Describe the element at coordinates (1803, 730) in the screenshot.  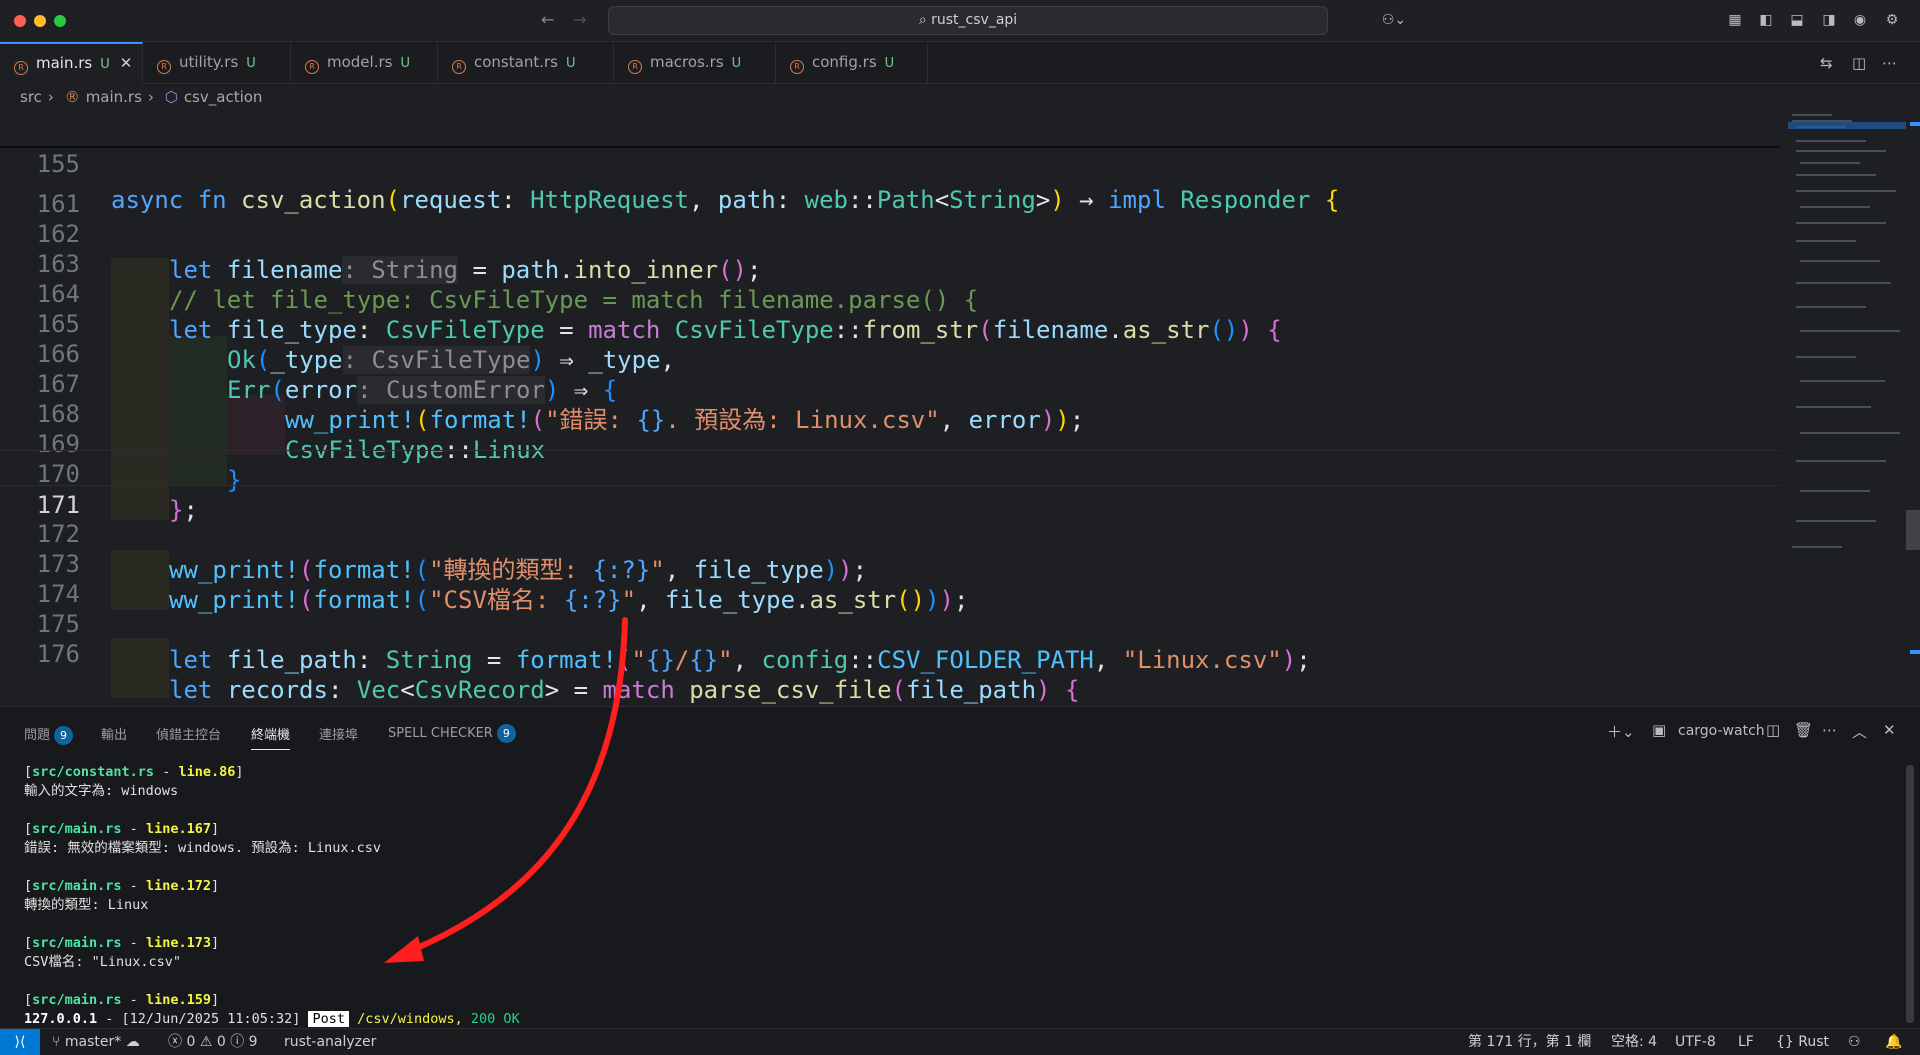
I see `kill-terminal-trash-icon: 🗑` at that location.